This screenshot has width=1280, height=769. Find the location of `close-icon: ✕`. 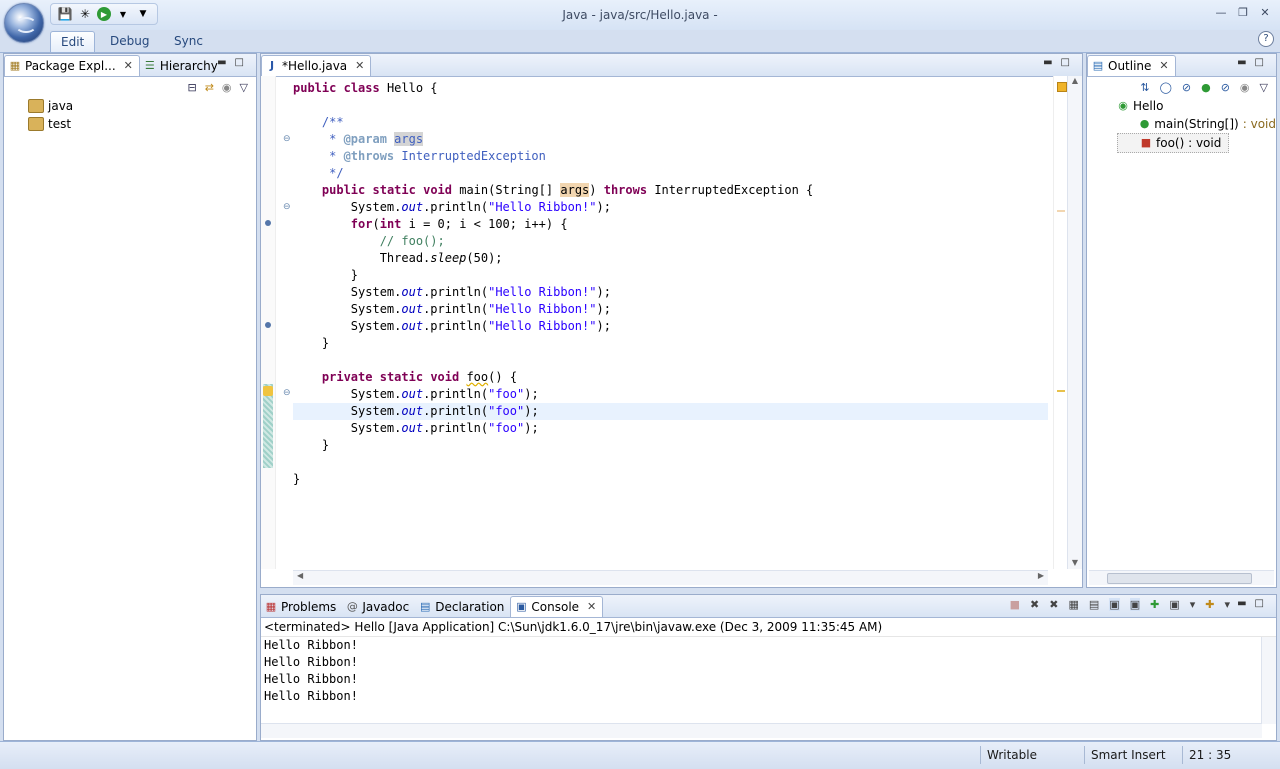

close-icon: ✕ is located at coordinates (1265, 14).